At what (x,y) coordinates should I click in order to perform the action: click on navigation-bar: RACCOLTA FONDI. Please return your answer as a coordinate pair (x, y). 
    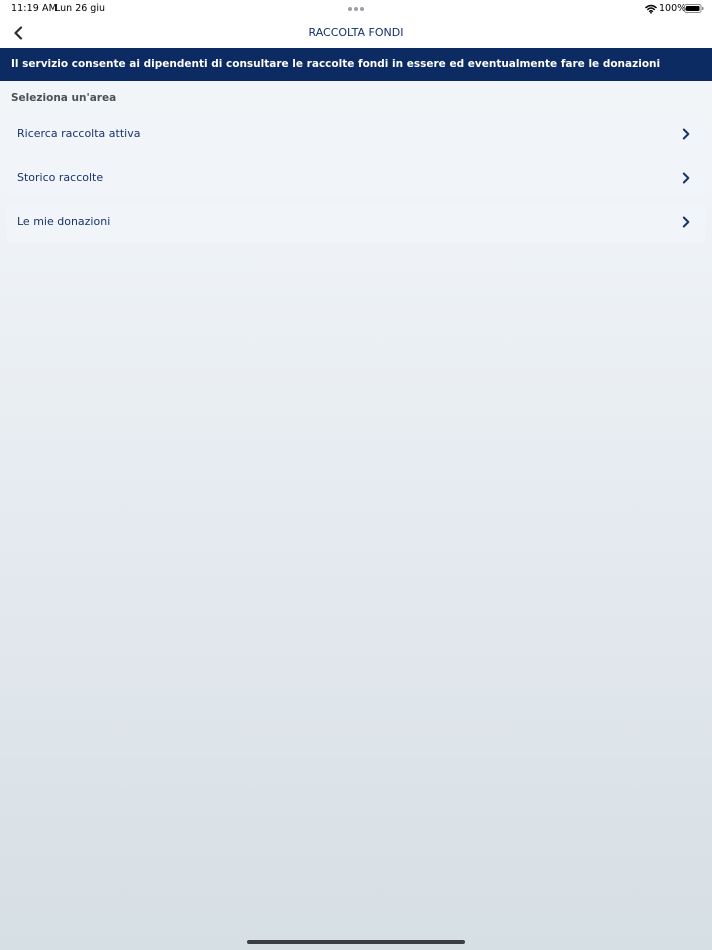
    Looking at the image, I should click on (356, 33).